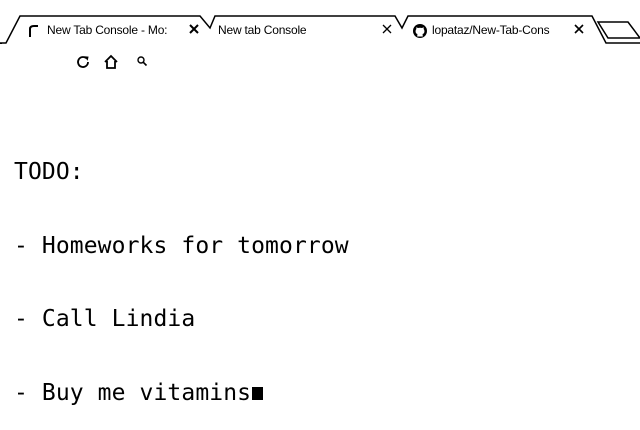 The image size is (640, 430). What do you see at coordinates (491, 30) in the screenshot?
I see `tab-title: lopataz/New-Tab-Cons` at bounding box center [491, 30].